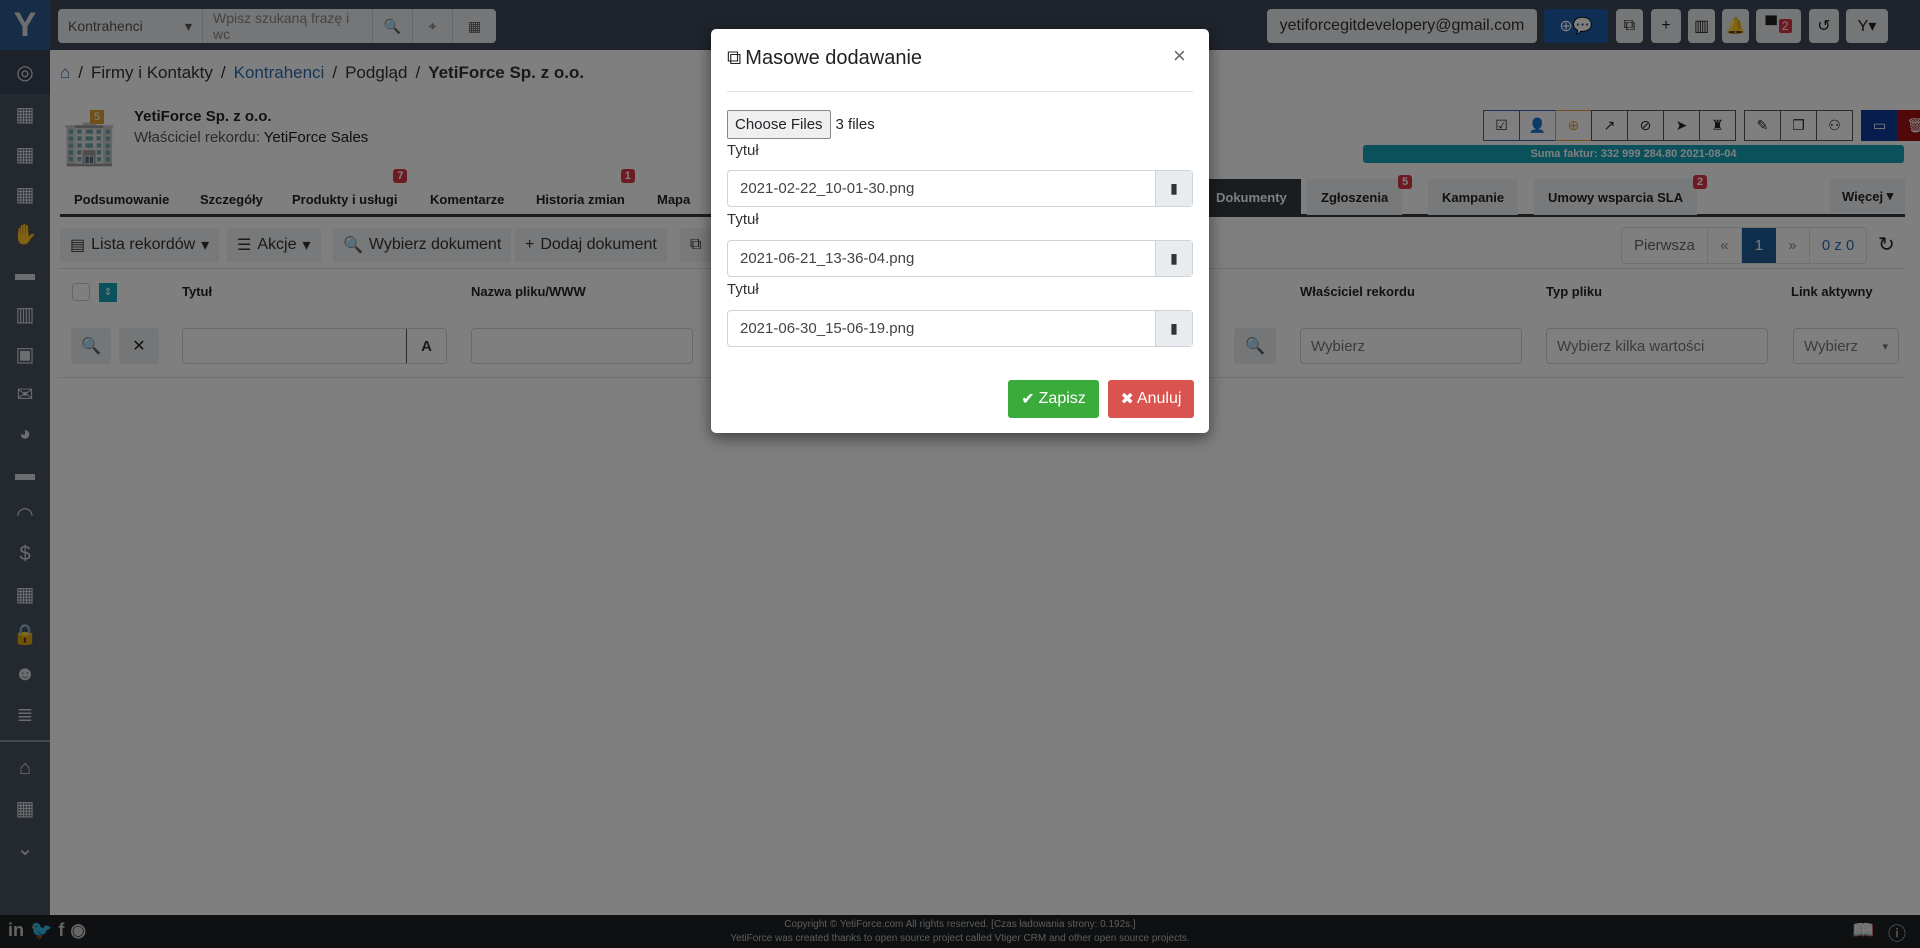  What do you see at coordinates (1028, 399) in the screenshot?
I see `check-icon: ✔` at bounding box center [1028, 399].